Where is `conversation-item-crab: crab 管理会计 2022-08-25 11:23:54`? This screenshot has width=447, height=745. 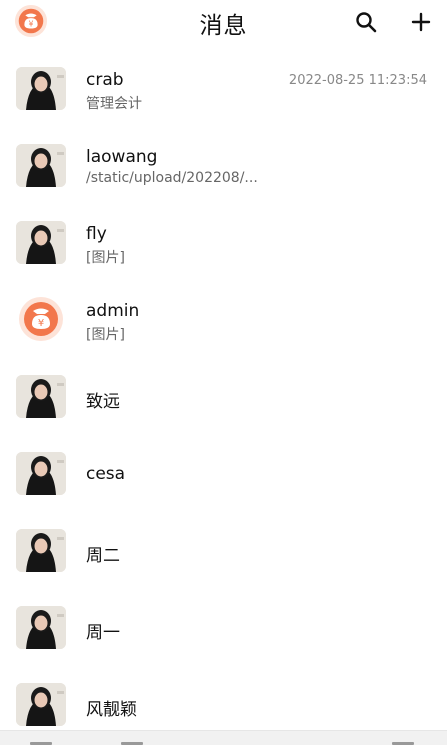
conversation-item-crab: crab 管理会计 2022-08-25 11:23:54 is located at coordinates (223, 84).